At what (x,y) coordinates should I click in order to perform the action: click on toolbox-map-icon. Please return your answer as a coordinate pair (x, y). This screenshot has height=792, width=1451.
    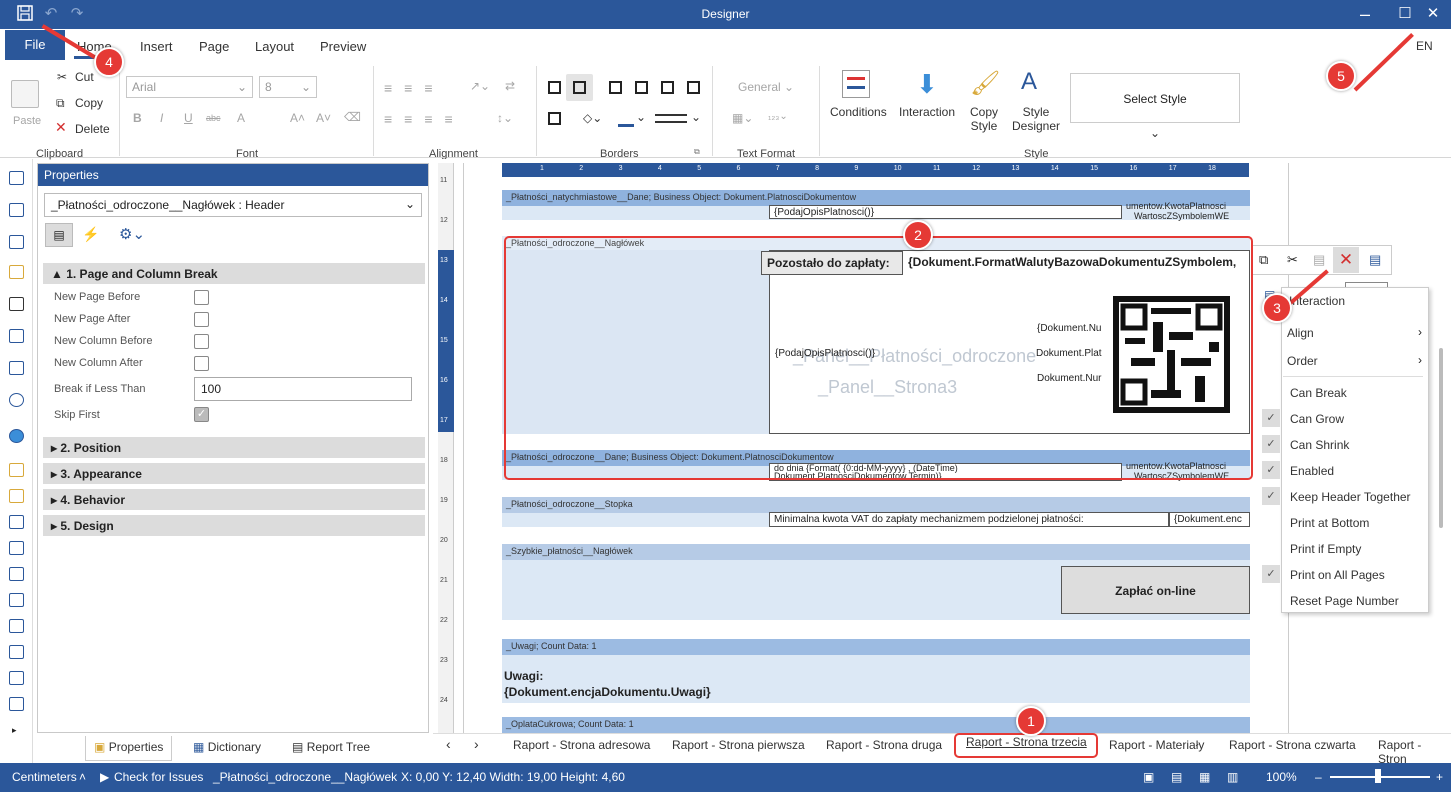
    Looking at the image, I should click on (16, 436).